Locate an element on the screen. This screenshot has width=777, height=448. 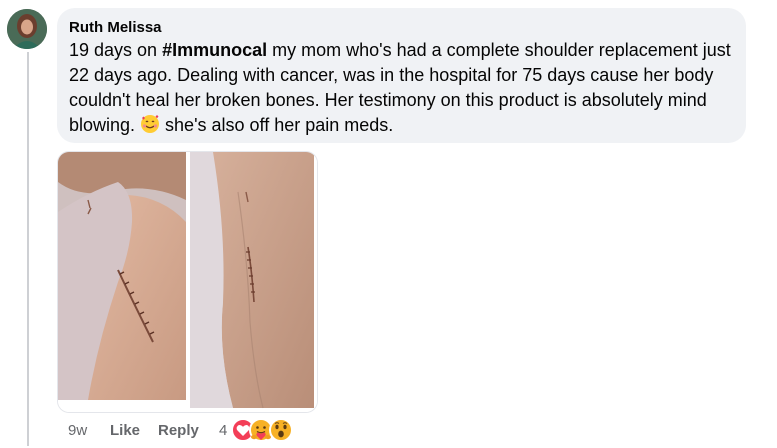
comment-author: Ruth Melissa is located at coordinates (115, 27).